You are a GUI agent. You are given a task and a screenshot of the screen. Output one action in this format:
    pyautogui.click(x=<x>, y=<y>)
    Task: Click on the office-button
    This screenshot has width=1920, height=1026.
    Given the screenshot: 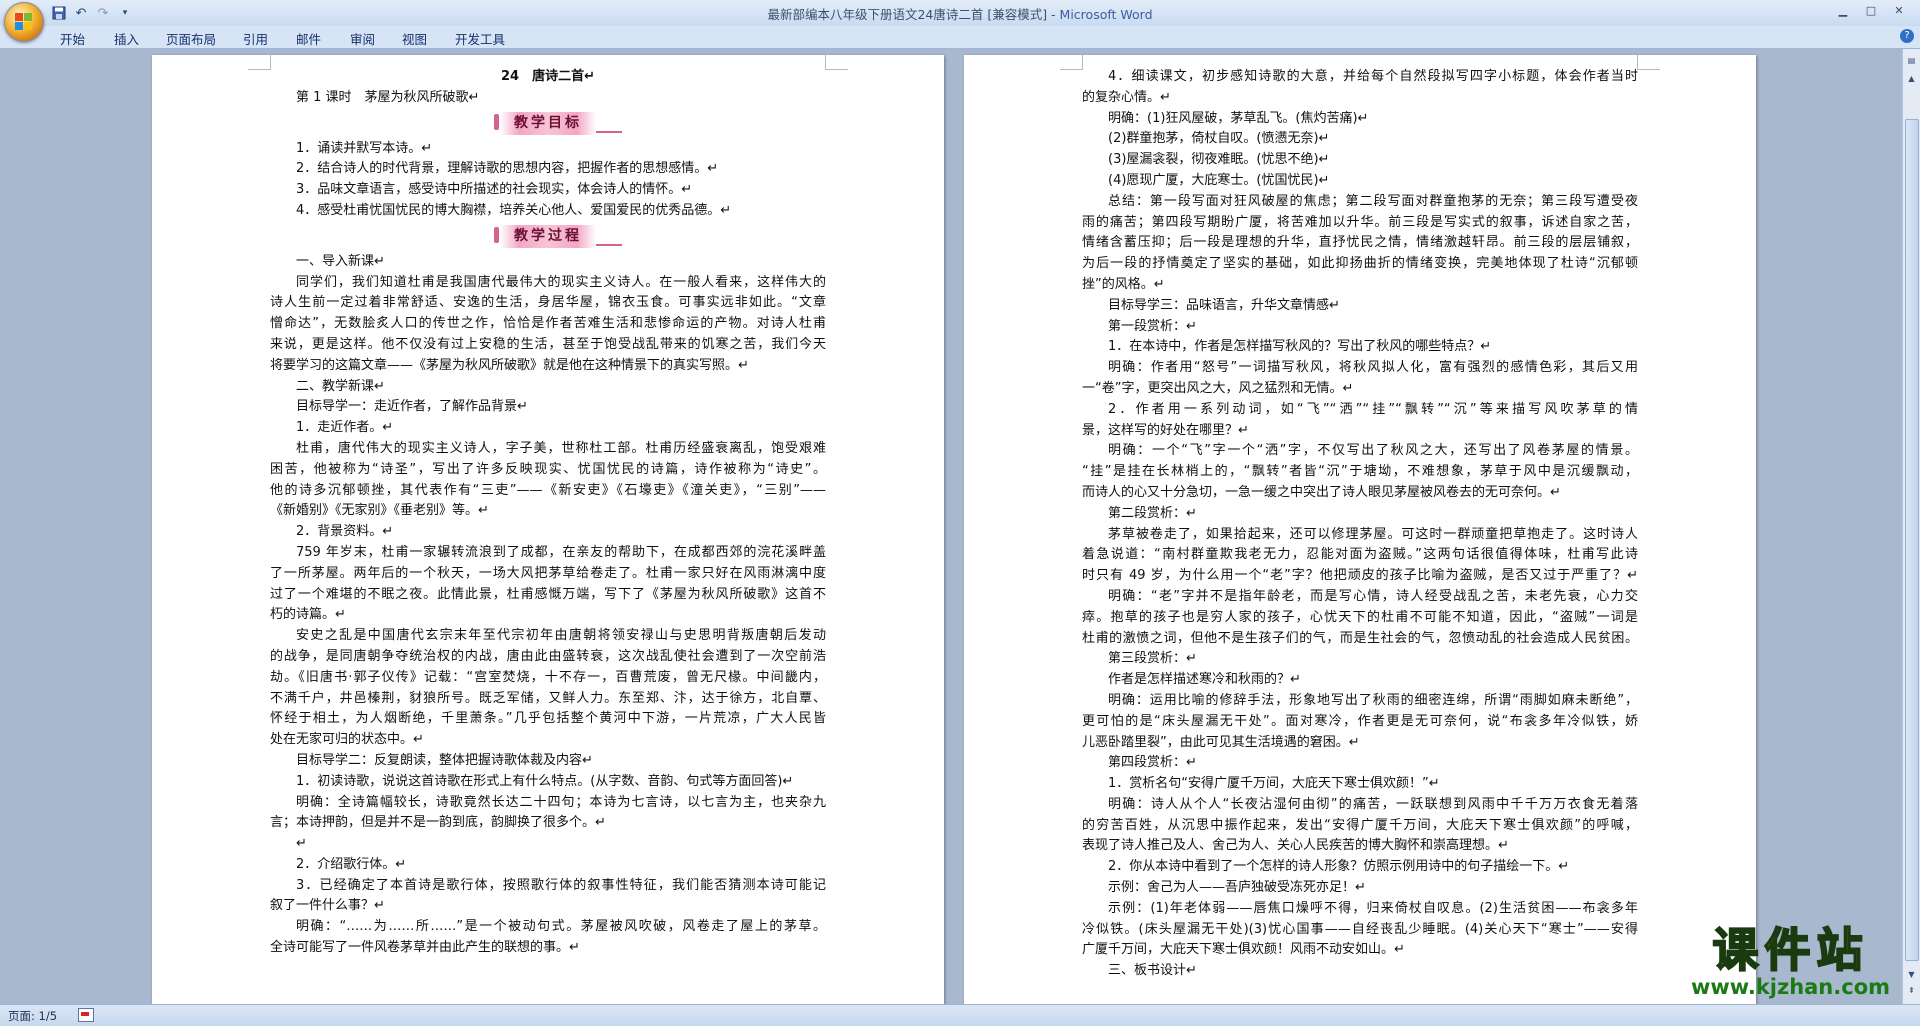 What is the action you would take?
    pyautogui.click(x=24, y=22)
    